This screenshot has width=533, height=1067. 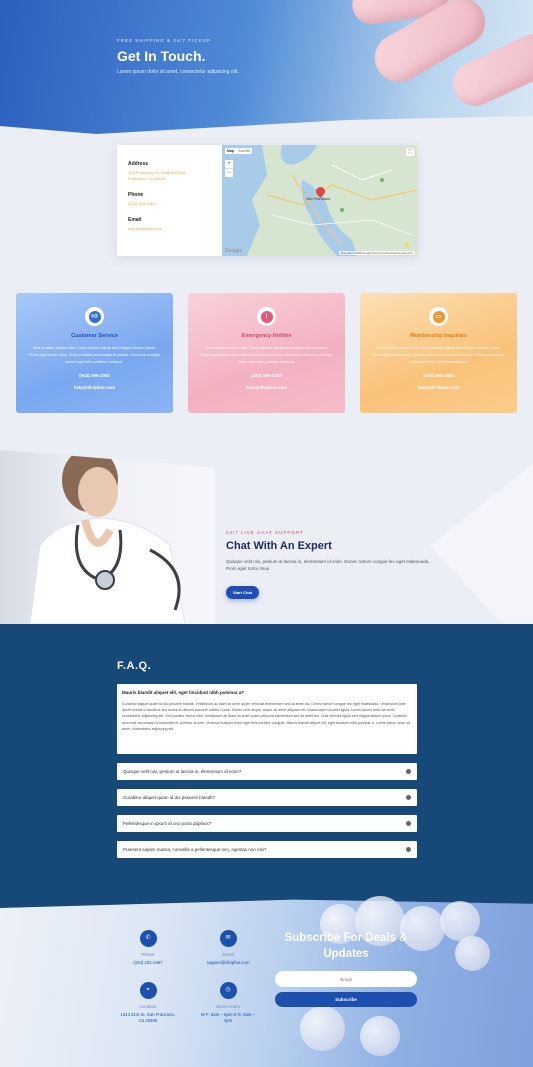 I want to click on service-title: Emergency Hotline, so click(x=266, y=336).